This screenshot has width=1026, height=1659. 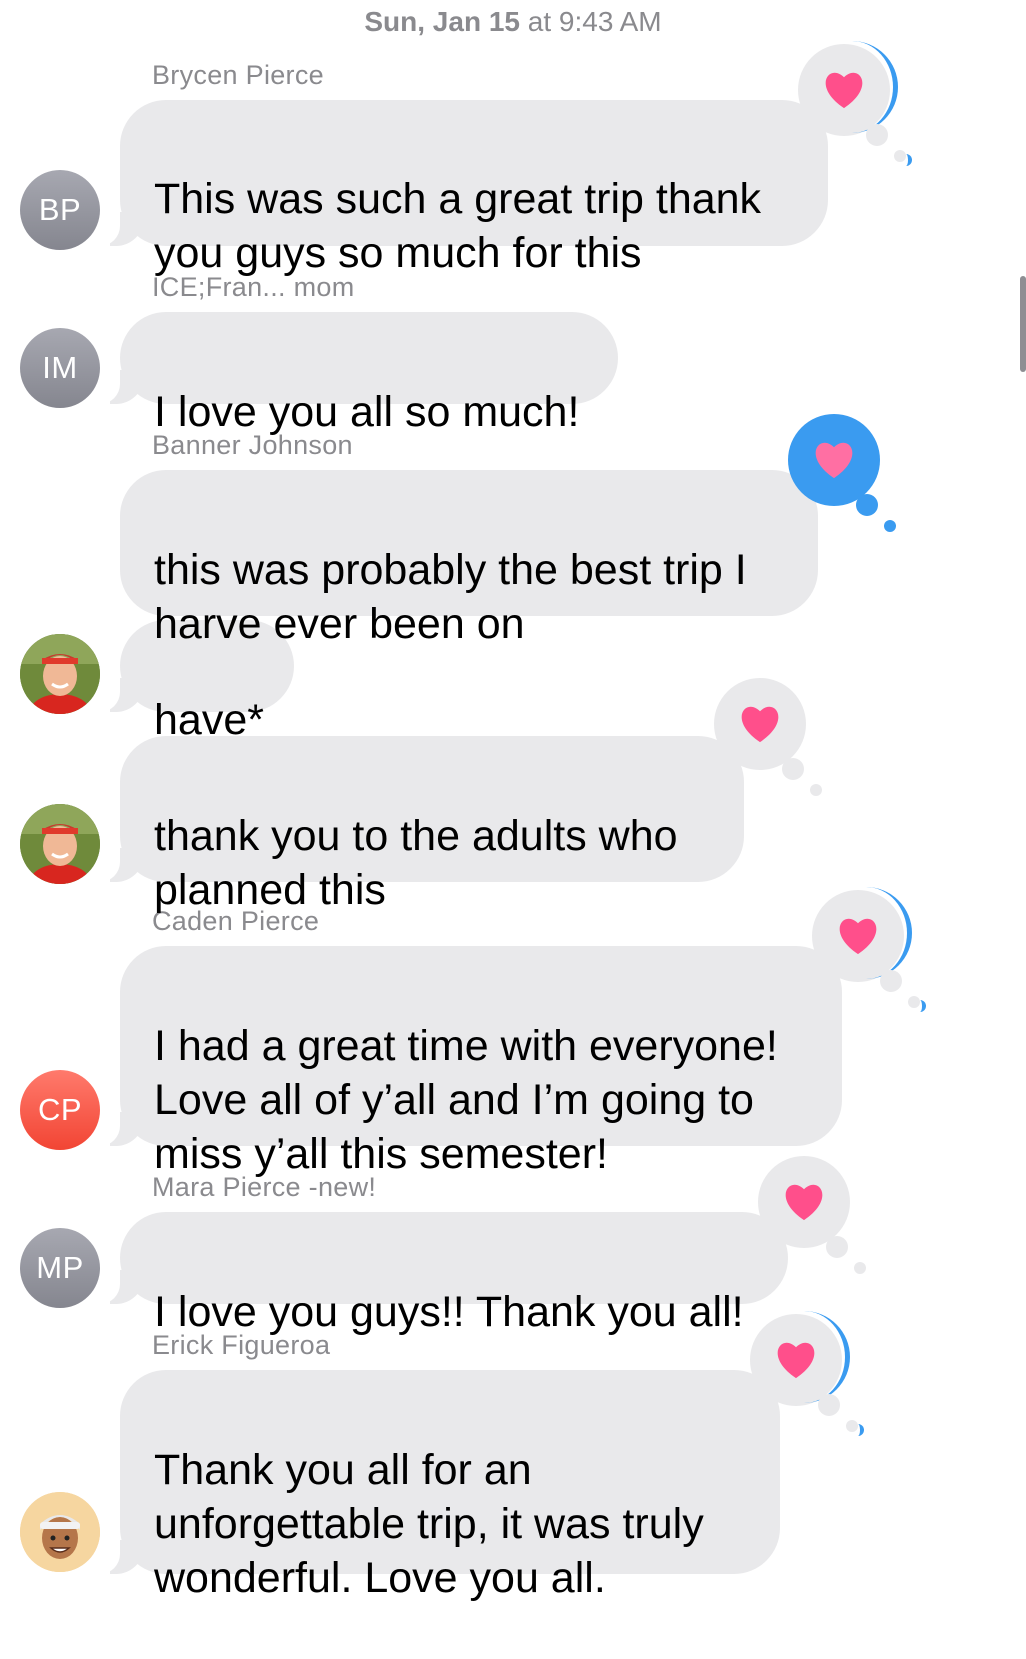 I want to click on avatar: IM, so click(x=60, y=368).